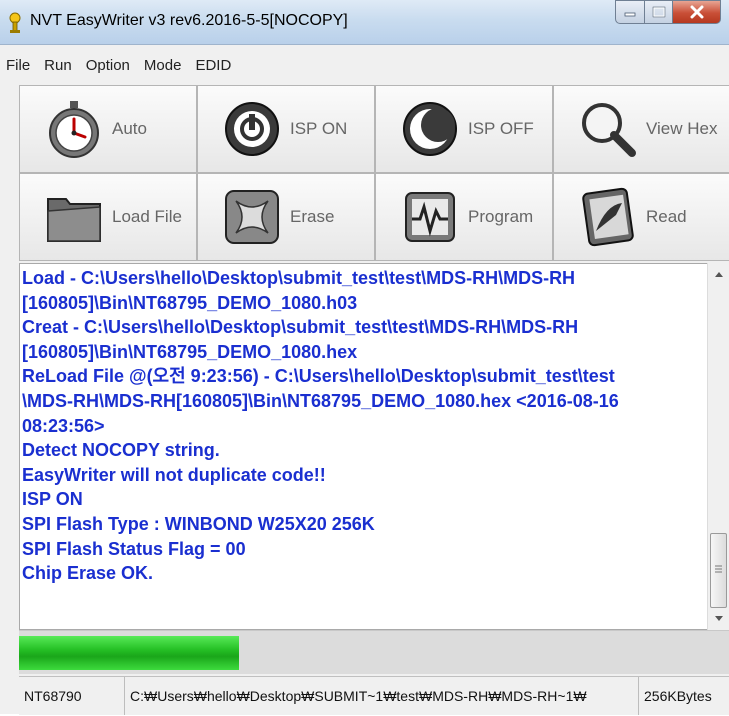 The height and width of the screenshot is (716, 729). Describe the element at coordinates (374, 652) in the screenshot. I see `progress-bar` at that location.